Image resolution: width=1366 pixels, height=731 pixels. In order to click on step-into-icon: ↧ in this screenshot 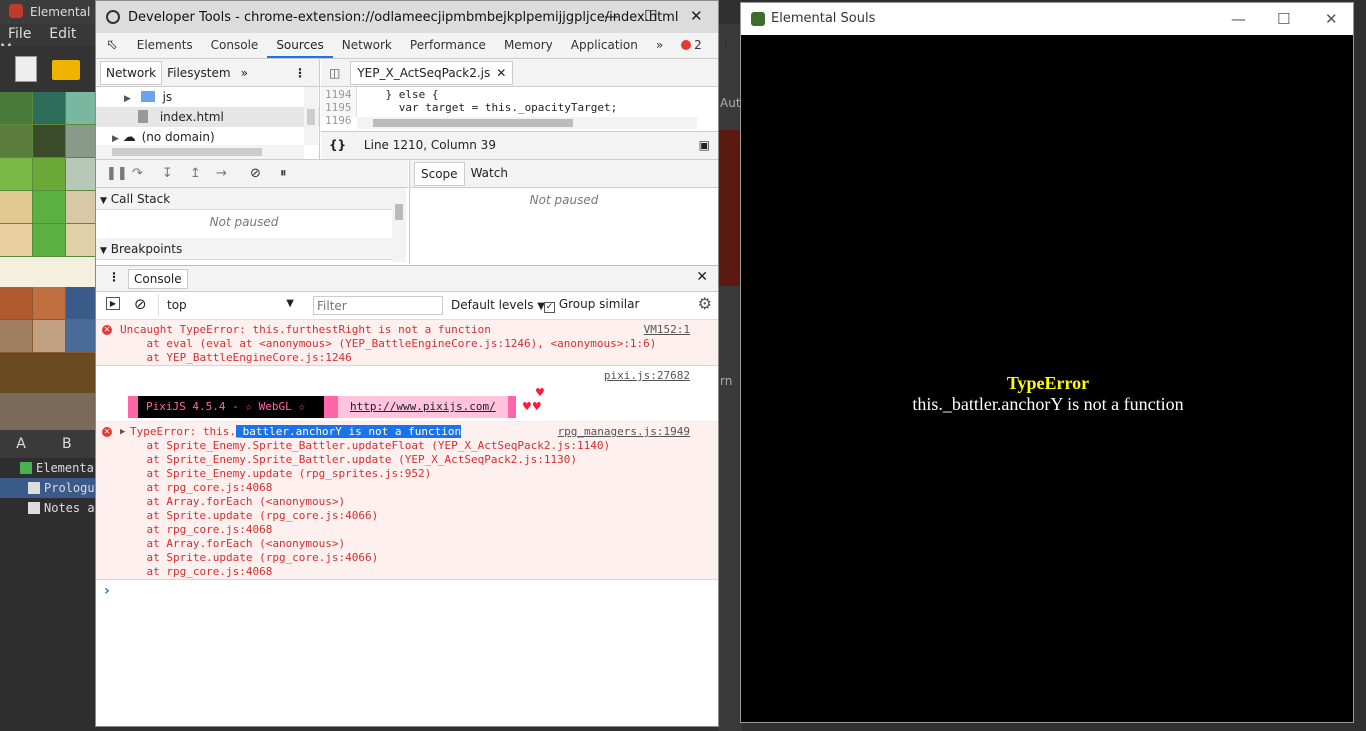, I will do `click(167, 173)`.